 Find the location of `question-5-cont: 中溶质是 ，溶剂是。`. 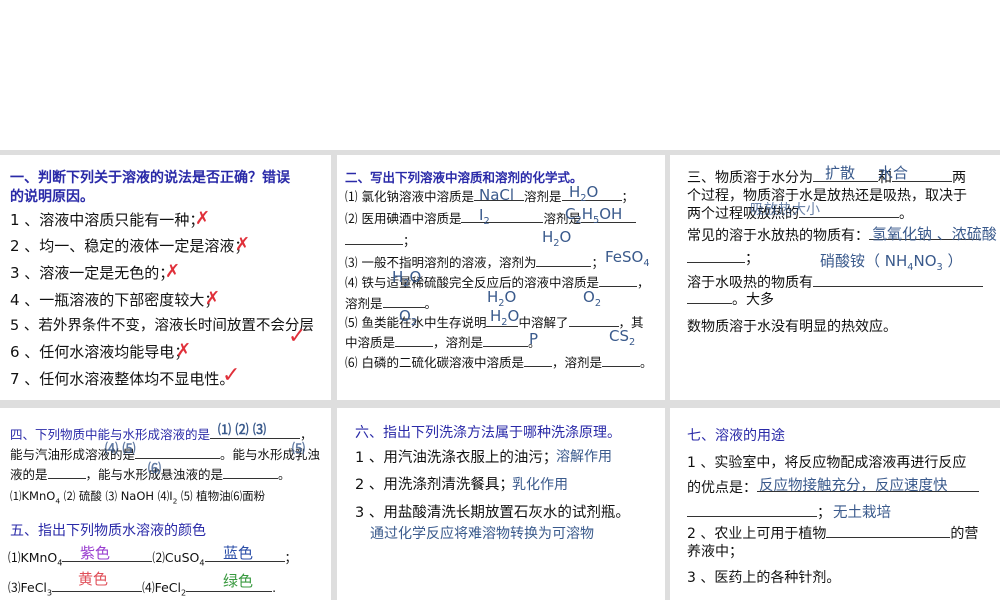

question-5-cont: 中溶质是 ，溶剂是。 is located at coordinates (443, 343).